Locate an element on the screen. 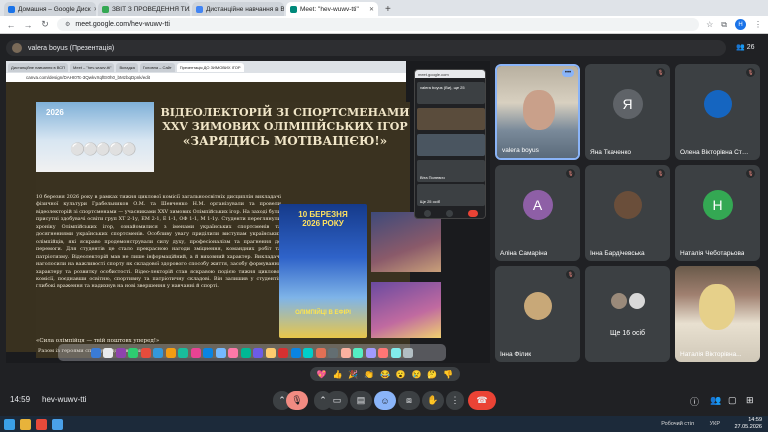 The image size is (768, 432). raise-hand-button: ✋ is located at coordinates (433, 400).